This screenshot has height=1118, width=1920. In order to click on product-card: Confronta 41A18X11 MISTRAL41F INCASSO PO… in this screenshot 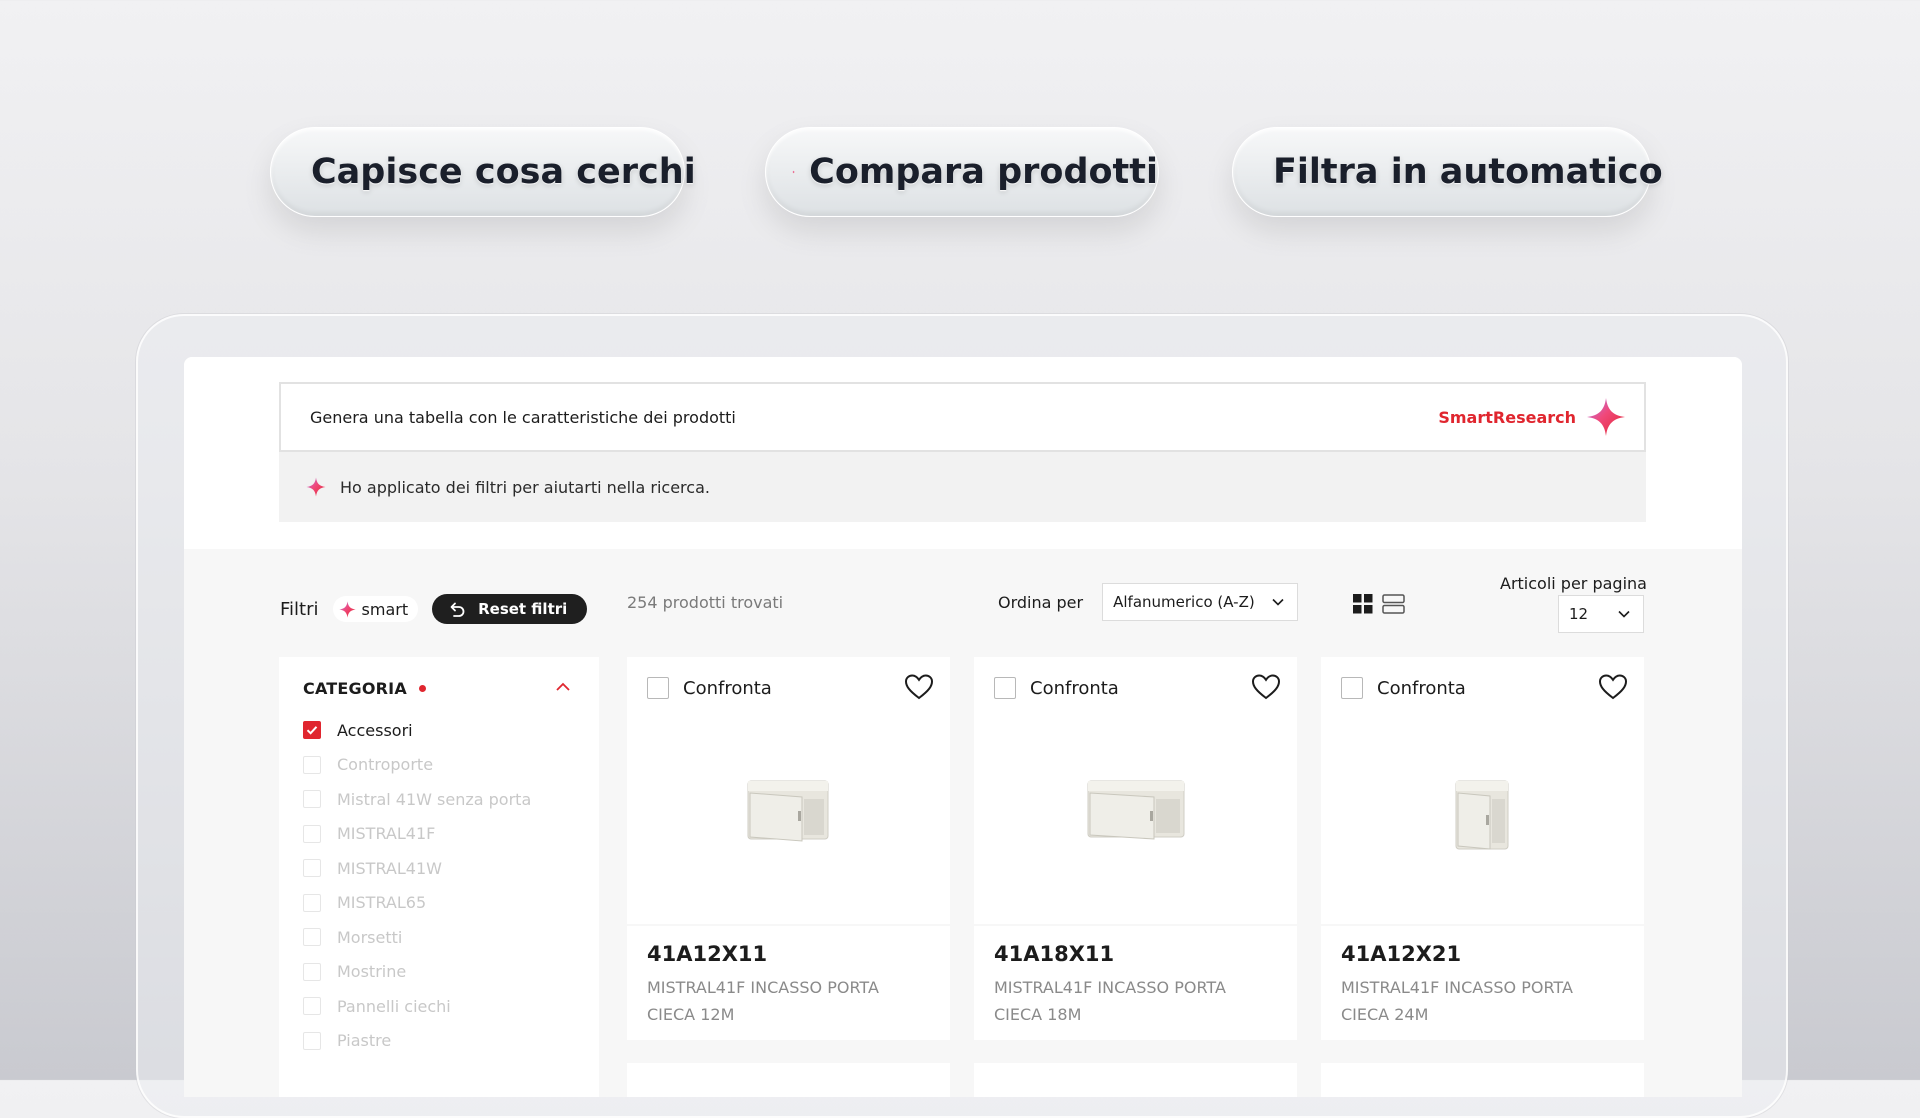, I will do `click(1135, 848)`.